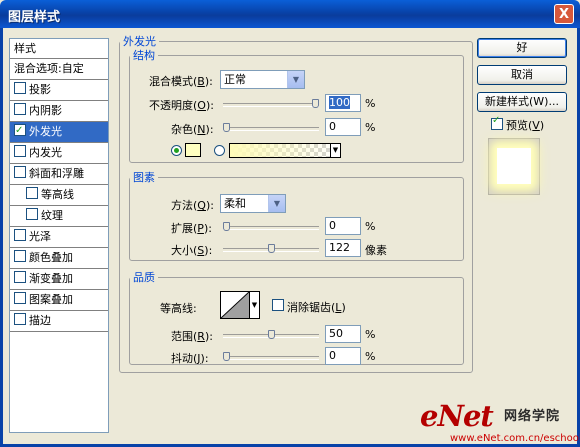 This screenshot has height=447, width=580. What do you see at coordinates (525, 125) in the screenshot?
I see `preview-label: 预览(V)` at bounding box center [525, 125].